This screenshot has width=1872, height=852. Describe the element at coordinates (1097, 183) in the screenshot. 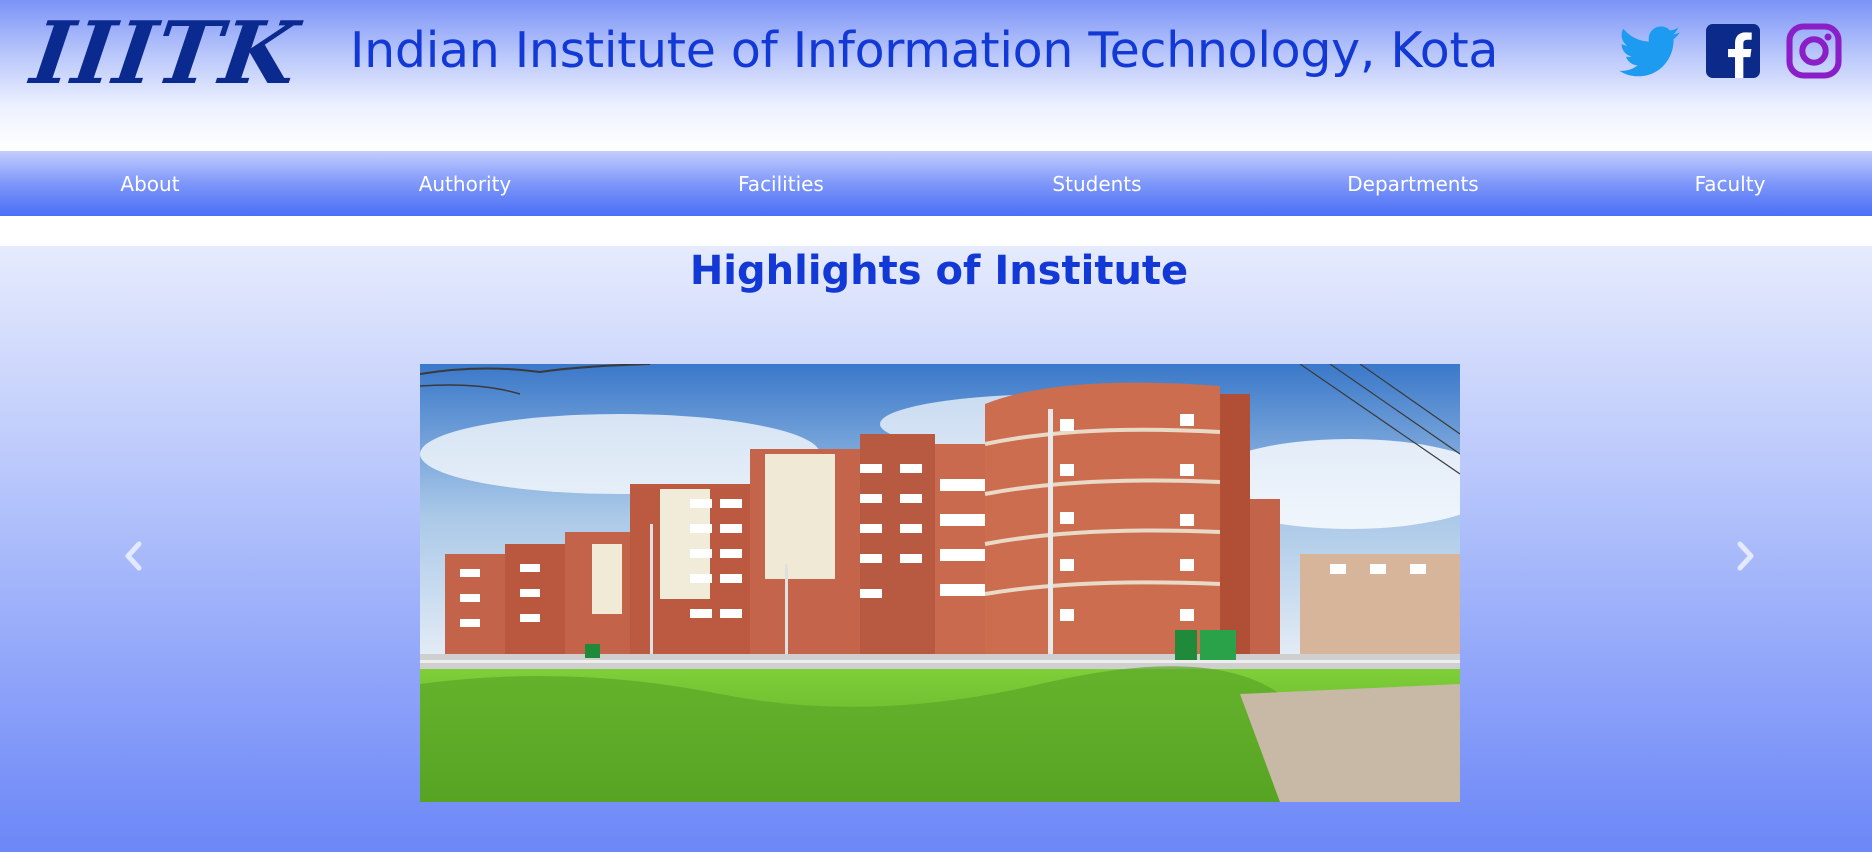

I see `nav-item-students: Students` at that location.